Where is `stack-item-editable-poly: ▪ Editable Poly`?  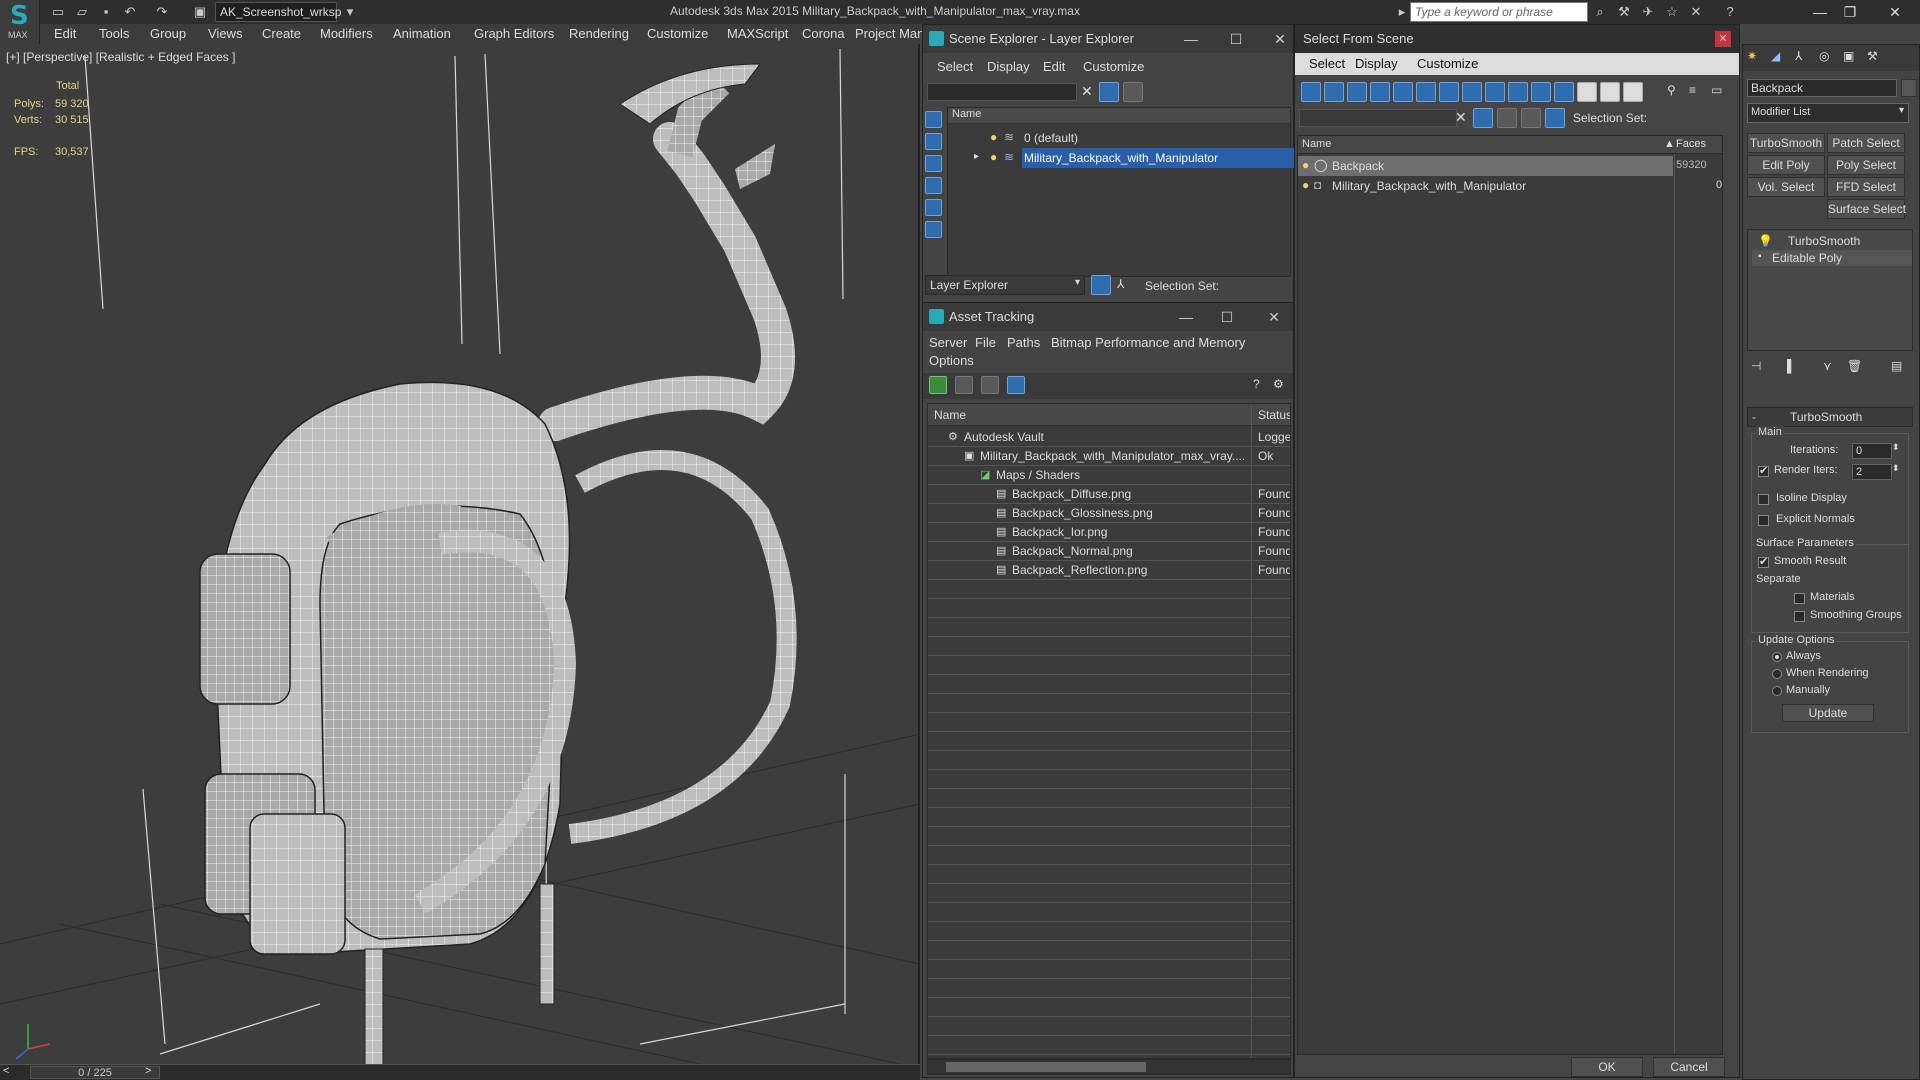
stack-item-editable-poly: ▪ Editable Poly is located at coordinates (1832, 258).